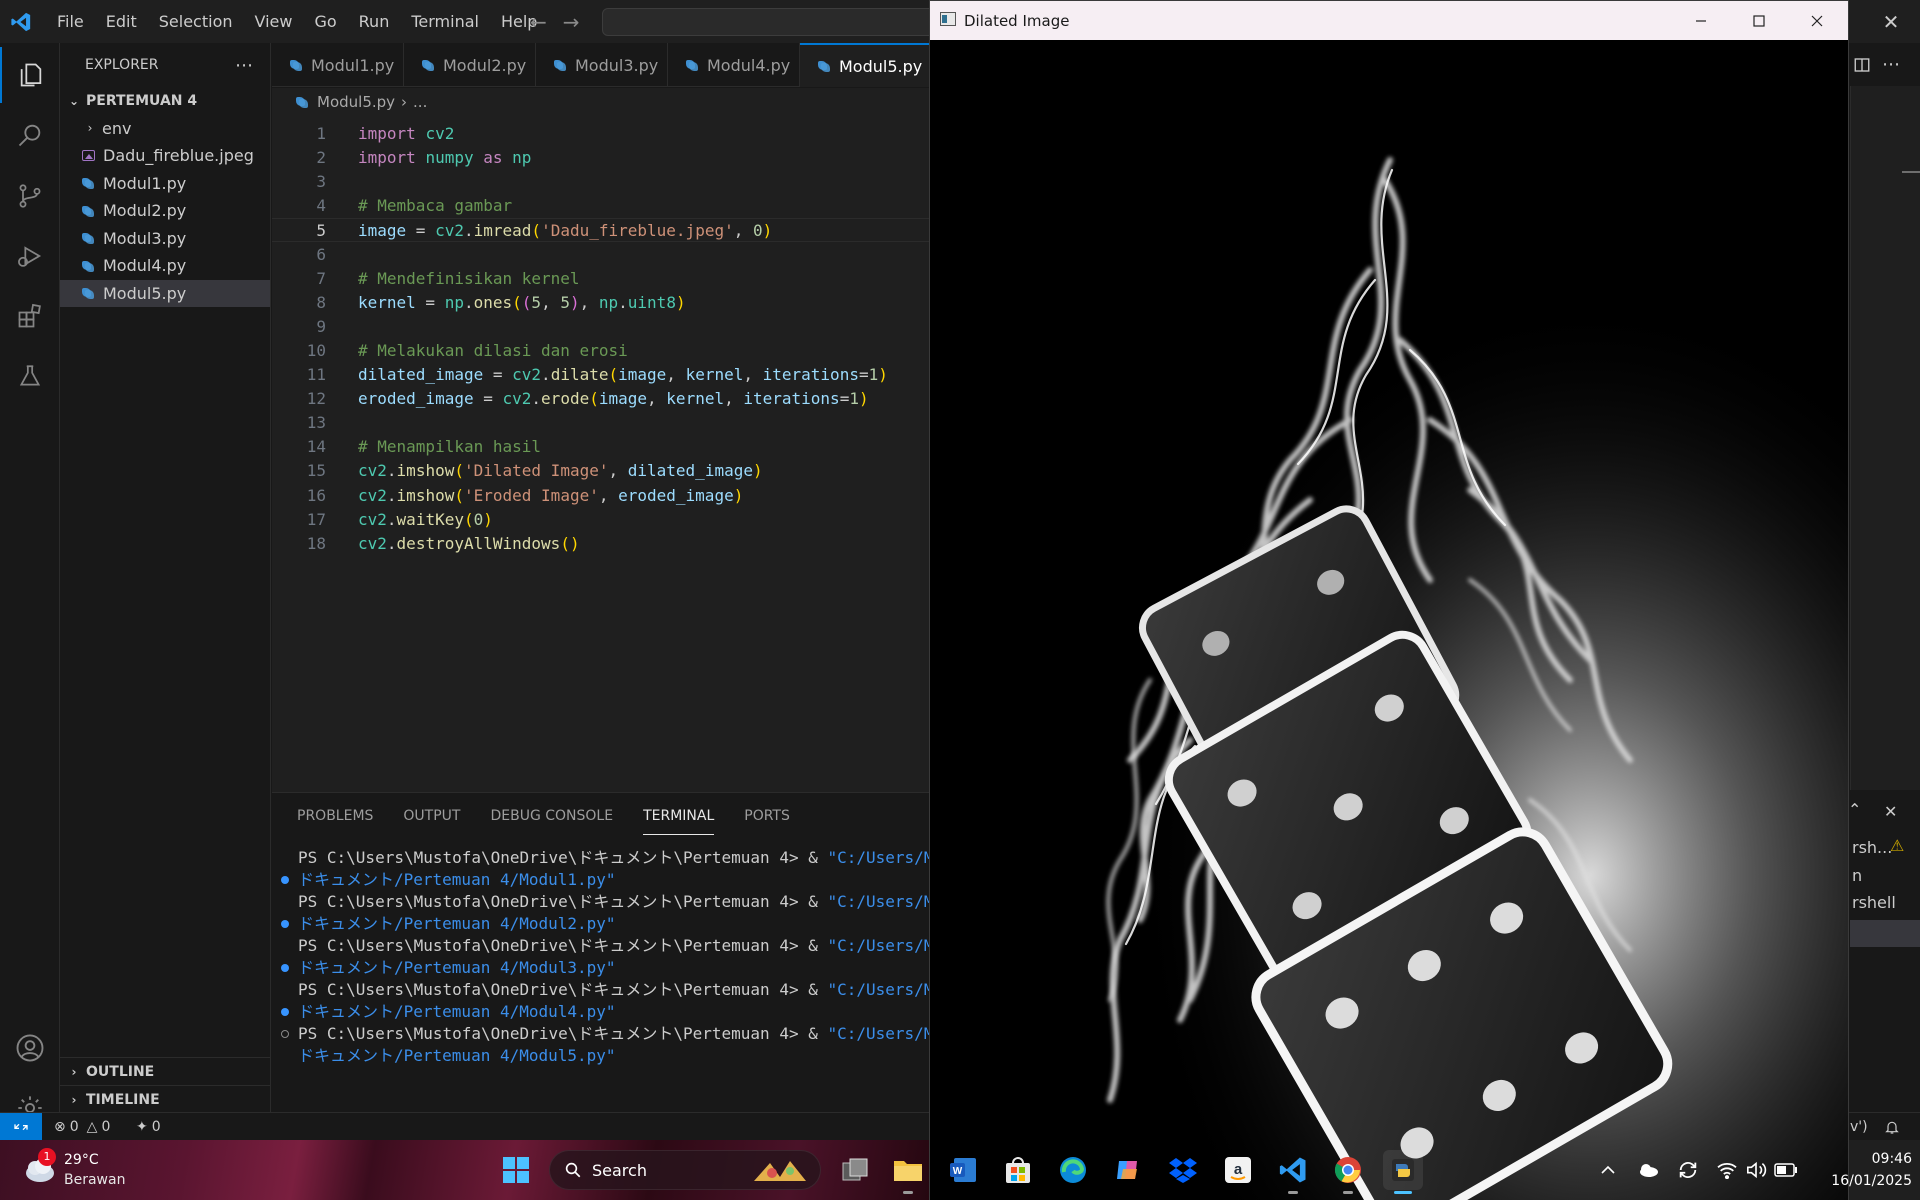  What do you see at coordinates (196, 21) in the screenshot?
I see `menu-item-selection: Selection` at bounding box center [196, 21].